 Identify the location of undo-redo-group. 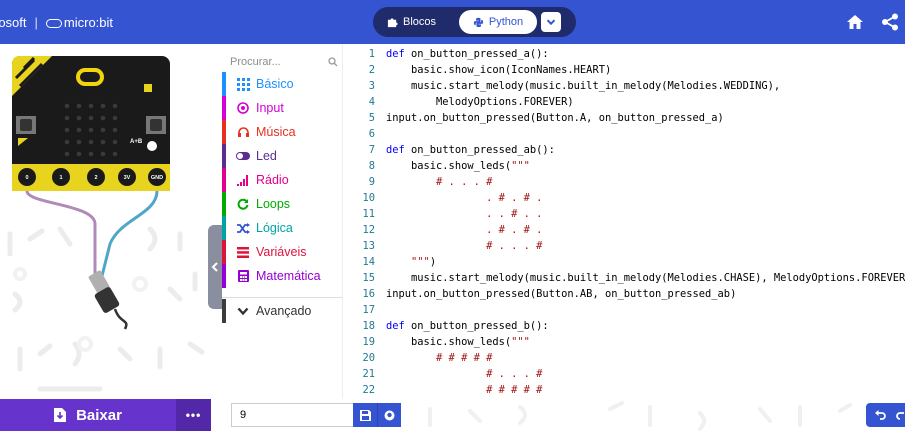
(885, 415).